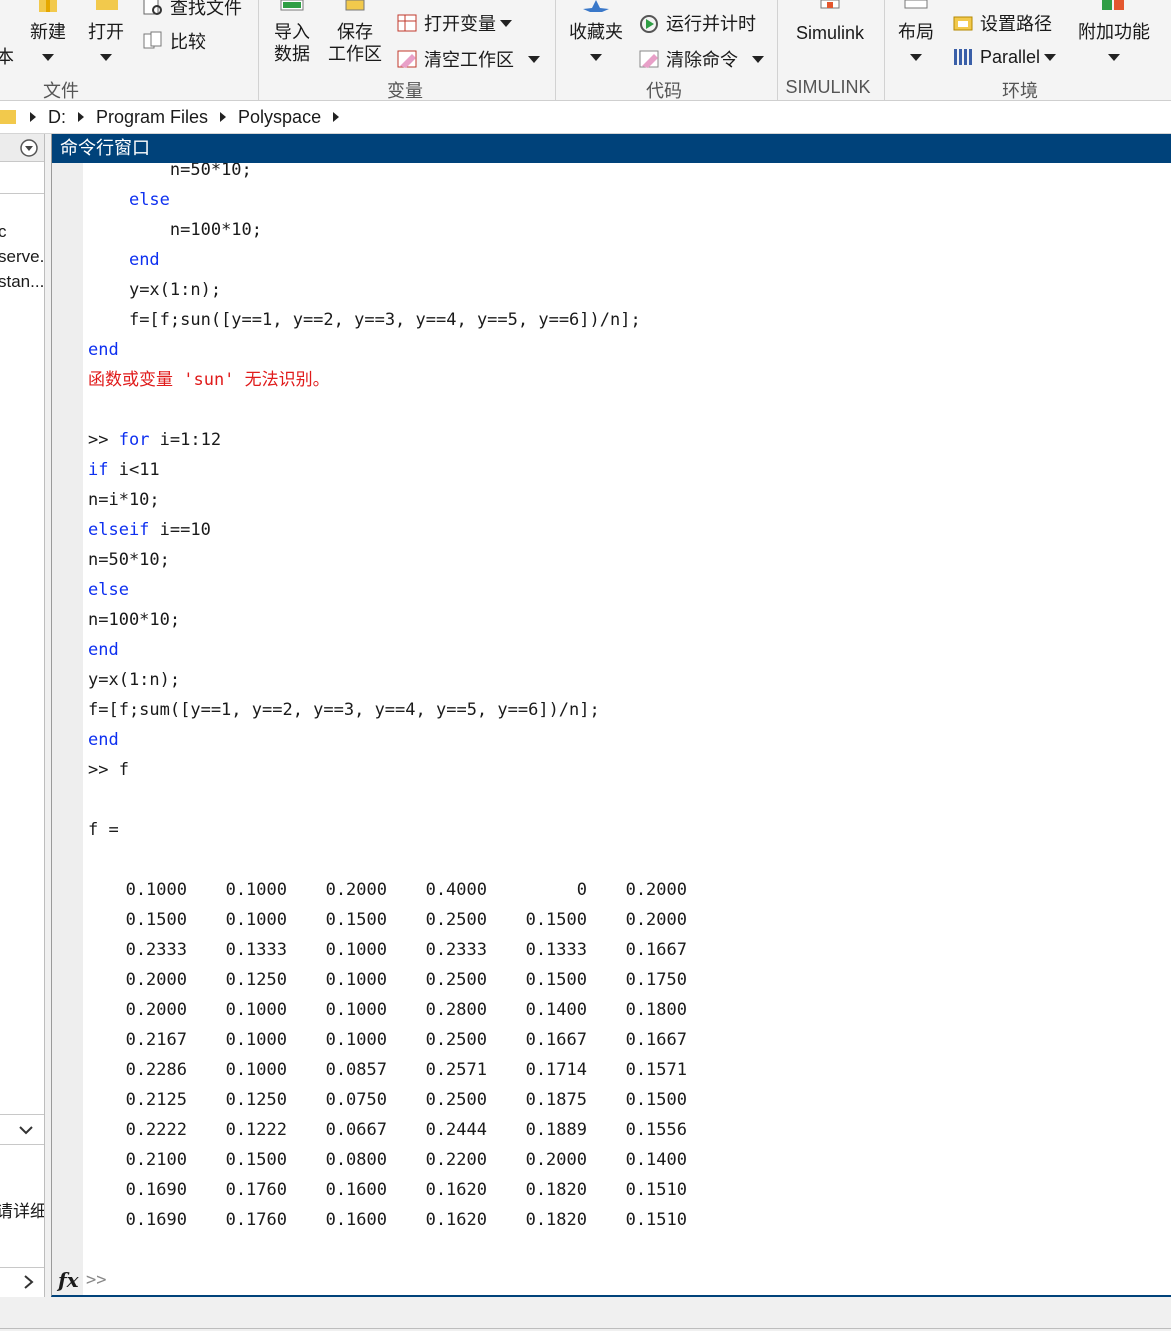 The image size is (1171, 1331). What do you see at coordinates (649, 59) in the screenshot?
I see `clear-commands-icon` at bounding box center [649, 59].